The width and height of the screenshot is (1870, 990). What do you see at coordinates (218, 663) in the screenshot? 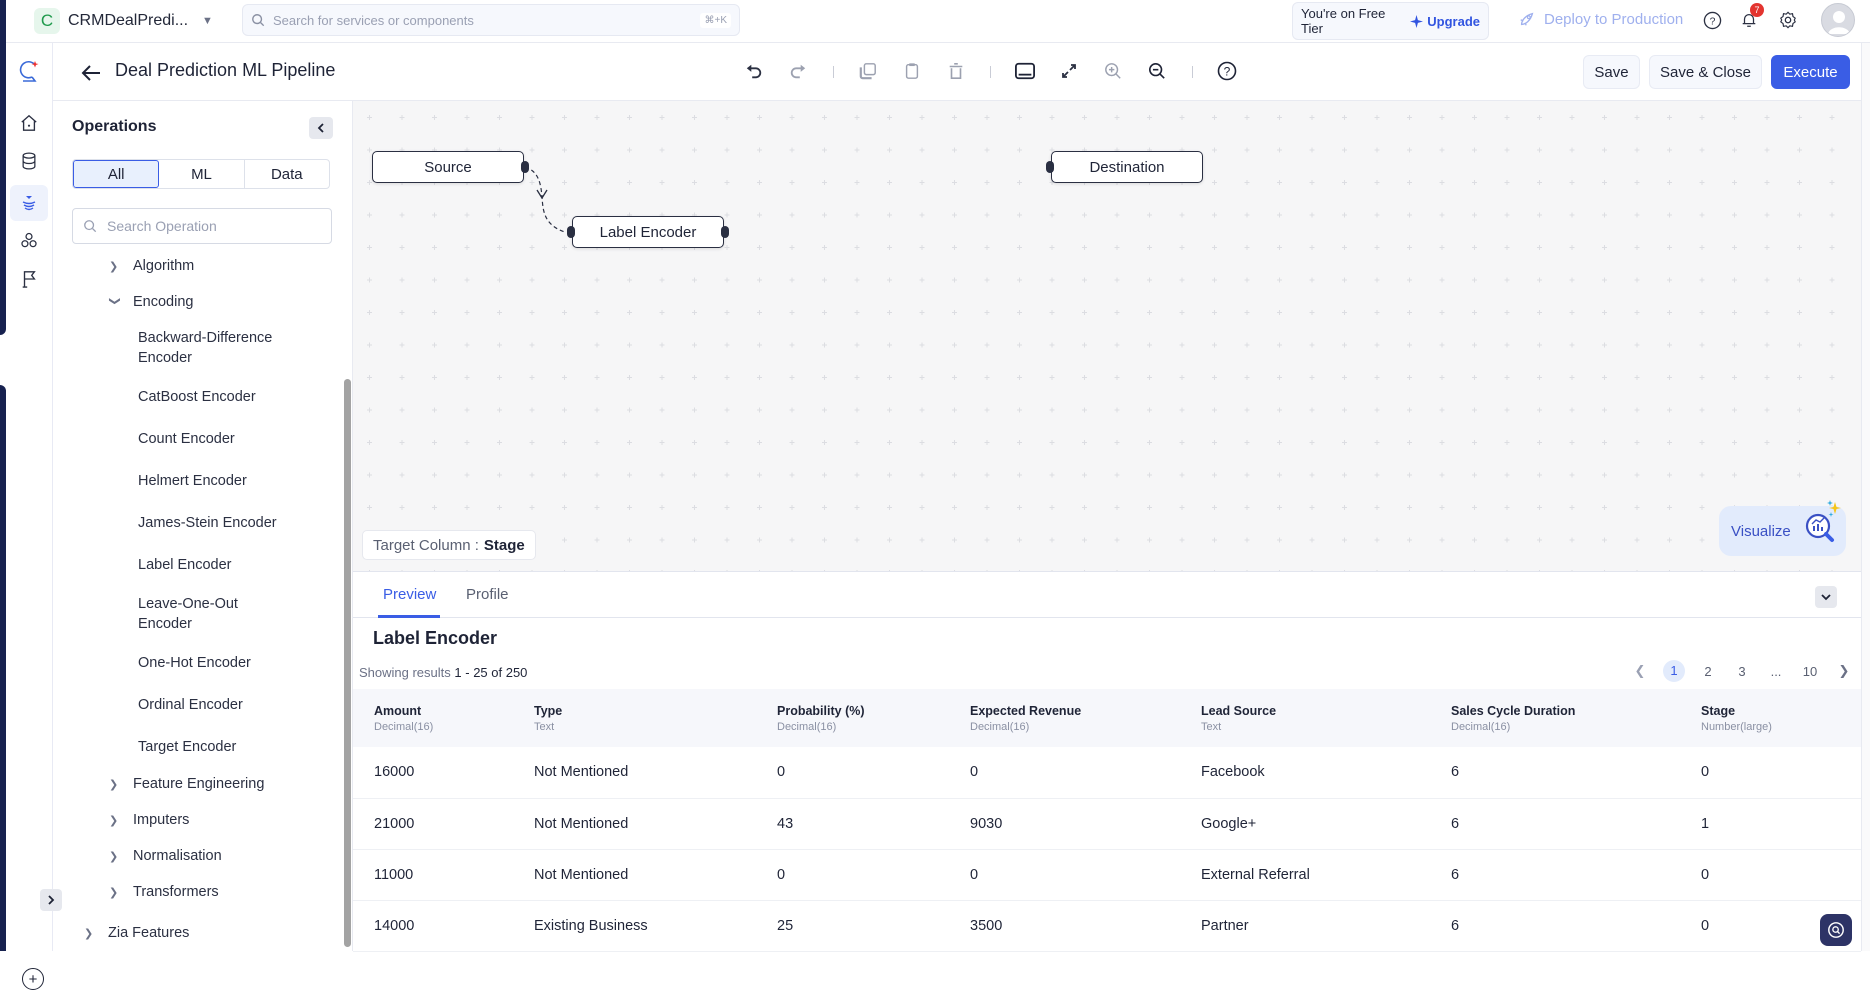
I see `operation-item: One-Hot Encoder` at bounding box center [218, 663].